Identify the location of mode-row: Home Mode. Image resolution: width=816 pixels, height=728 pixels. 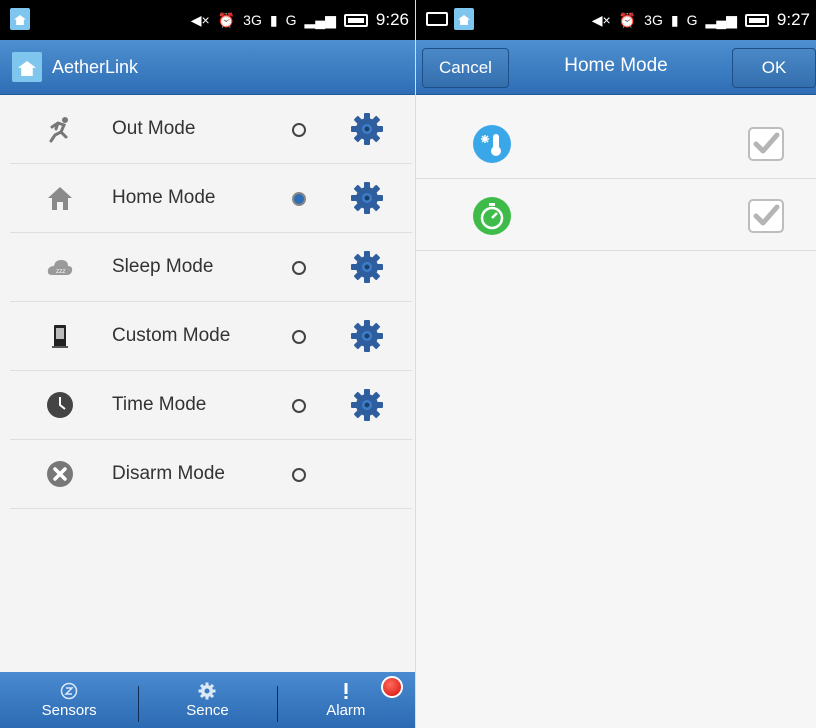
(211, 198).